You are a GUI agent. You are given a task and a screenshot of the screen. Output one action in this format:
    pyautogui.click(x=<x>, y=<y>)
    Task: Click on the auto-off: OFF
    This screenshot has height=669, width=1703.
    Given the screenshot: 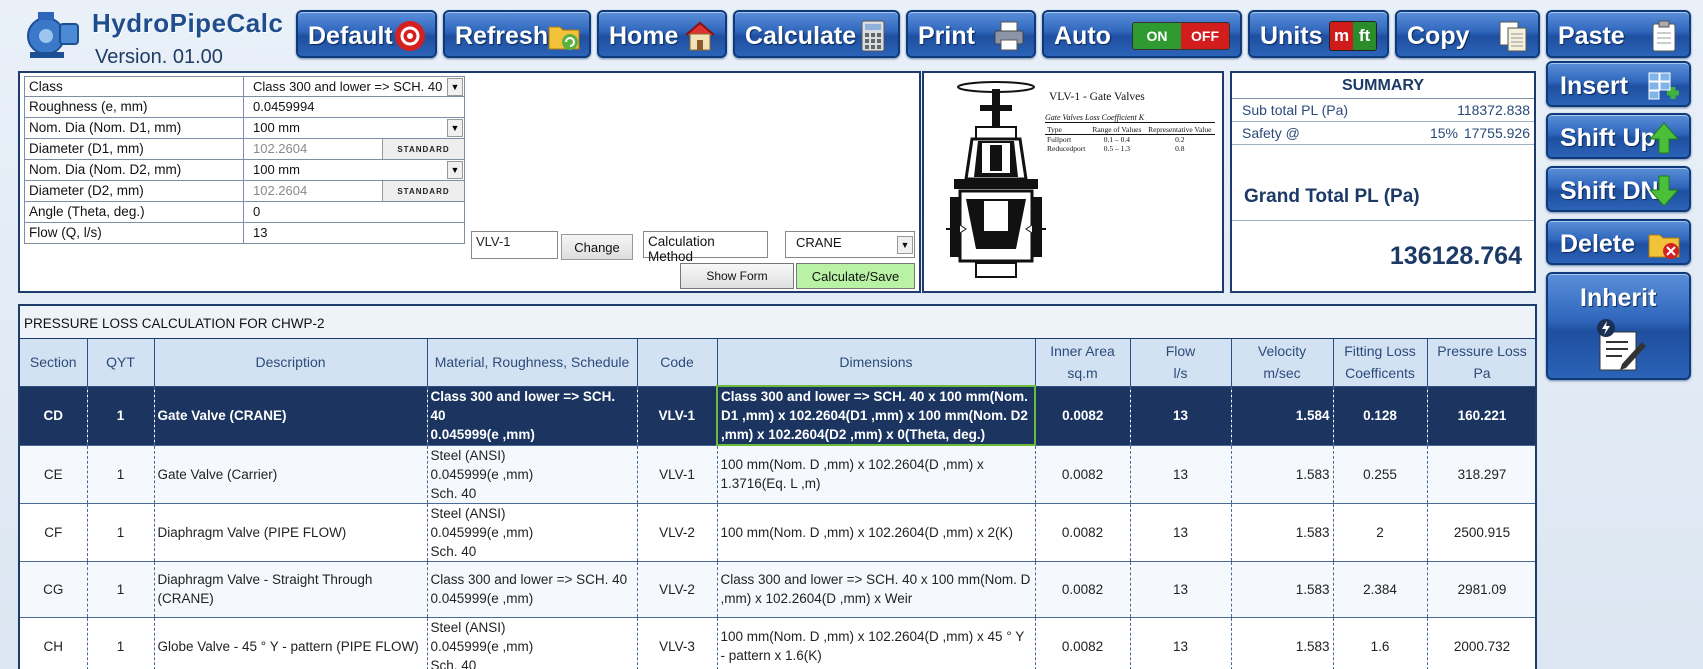 What is the action you would take?
    pyautogui.click(x=1205, y=36)
    